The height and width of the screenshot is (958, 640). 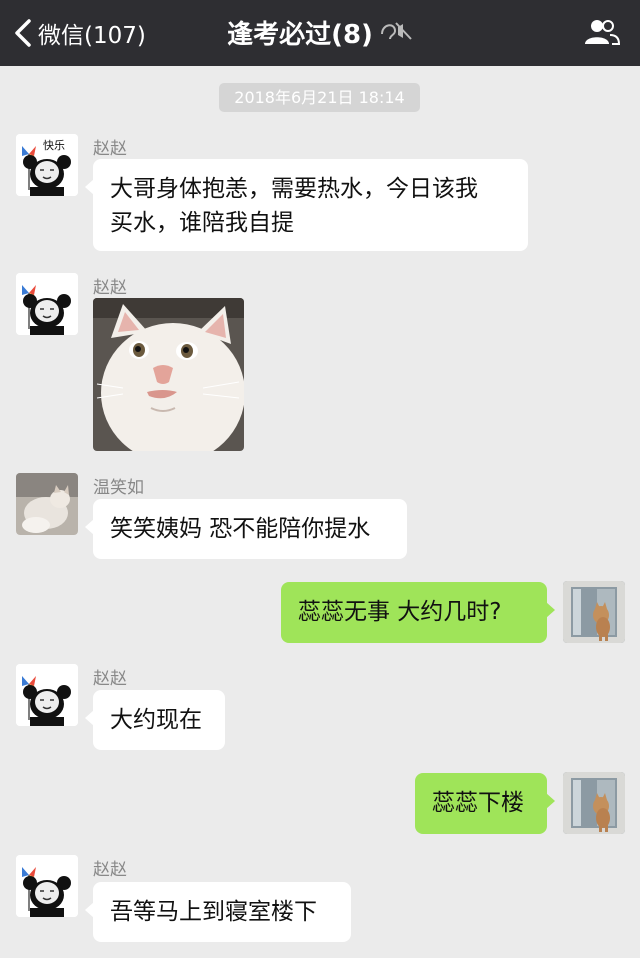 What do you see at coordinates (240, 529) in the screenshot?
I see `message-line: 笑笑姨妈 恐不能陪你提水` at bounding box center [240, 529].